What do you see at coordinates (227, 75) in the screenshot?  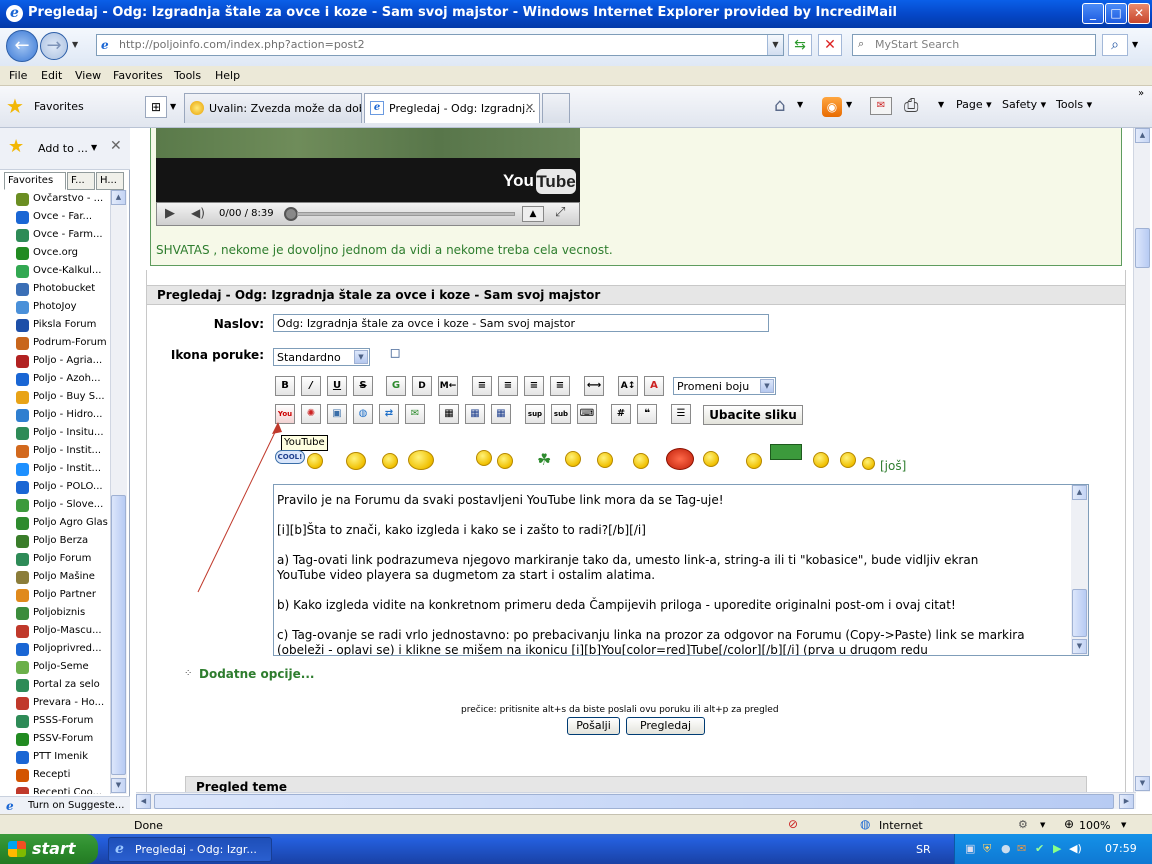 I see `menu-help: Help` at bounding box center [227, 75].